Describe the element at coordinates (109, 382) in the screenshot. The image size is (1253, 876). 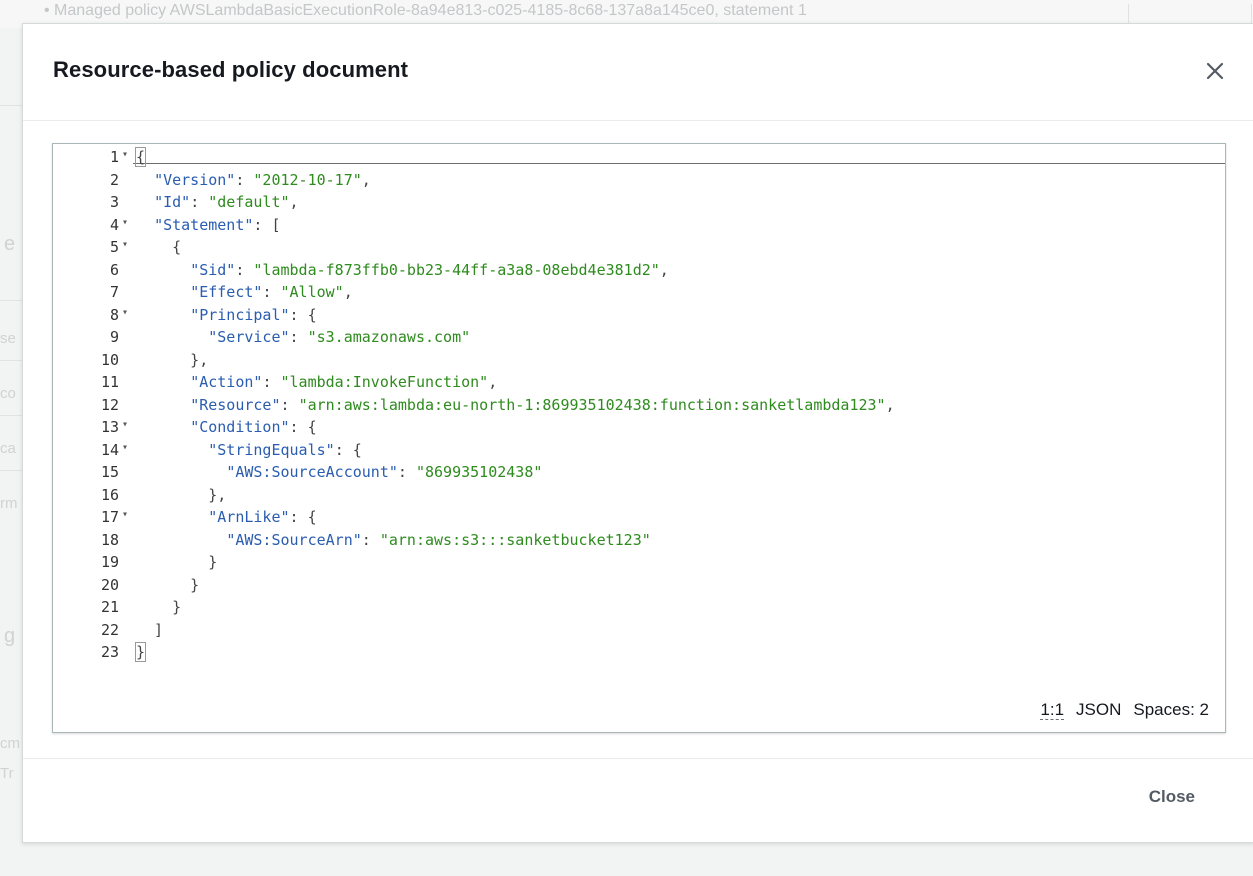
I see `line-number: 11` at that location.